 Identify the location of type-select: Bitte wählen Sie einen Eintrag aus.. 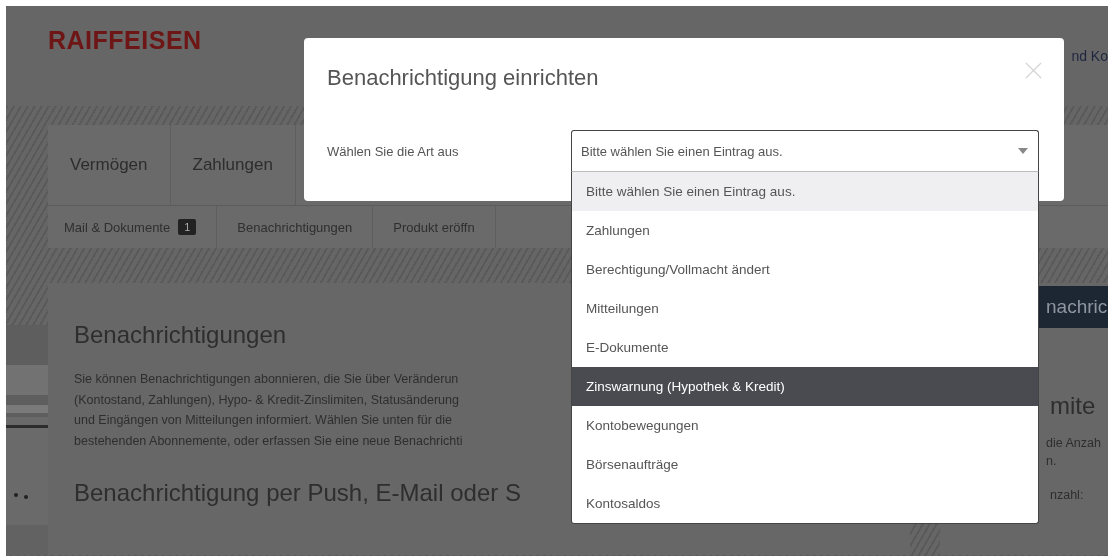
(805, 151).